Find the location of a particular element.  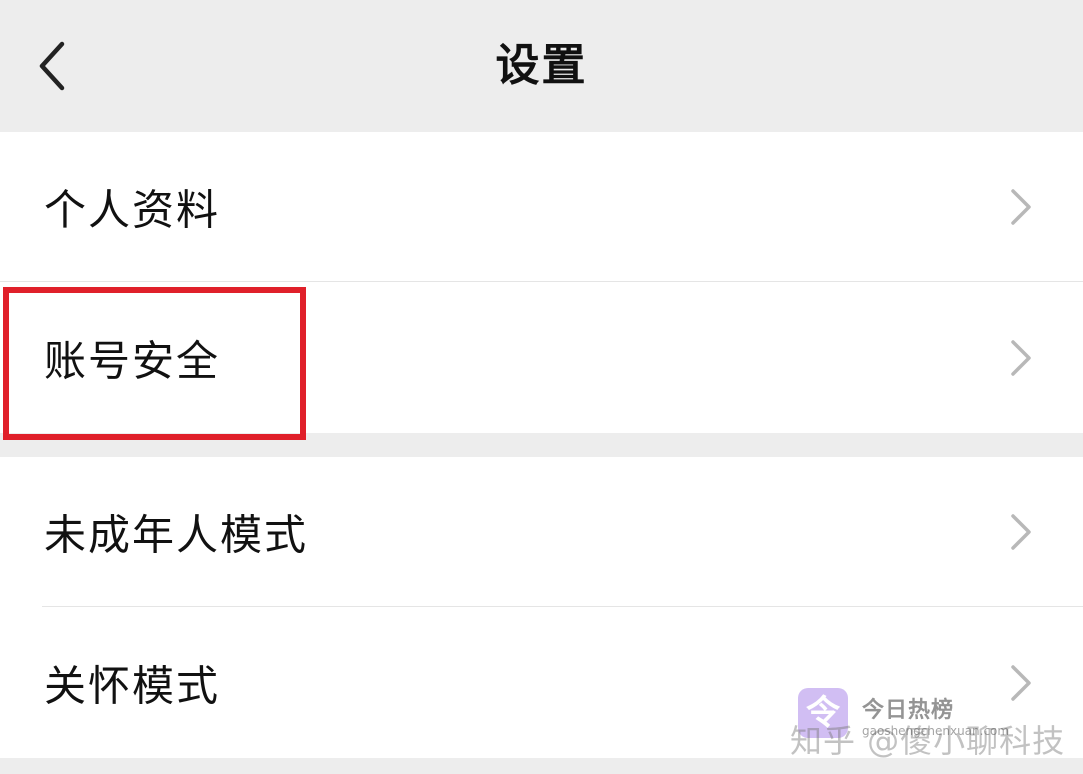

settings-item-label: 个人资料 is located at coordinates (132, 210).